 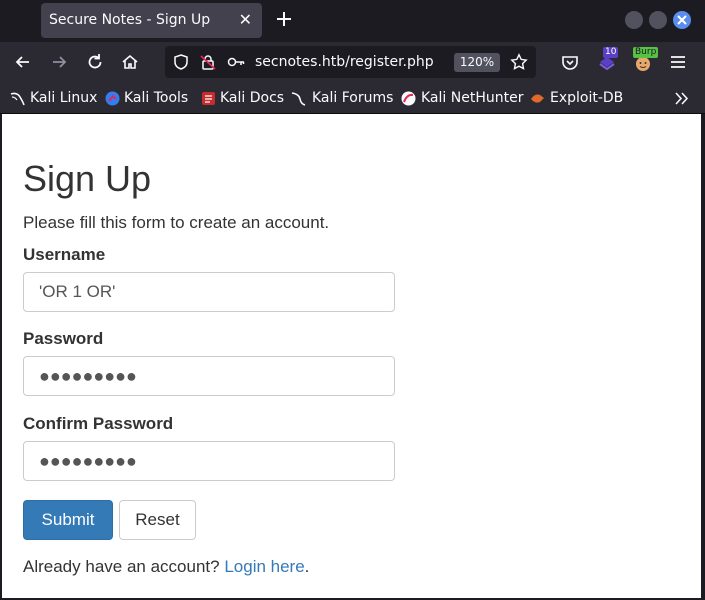 I want to click on tab-strip: Secure Notes - Sign Up ✕, so click(x=352, y=21).